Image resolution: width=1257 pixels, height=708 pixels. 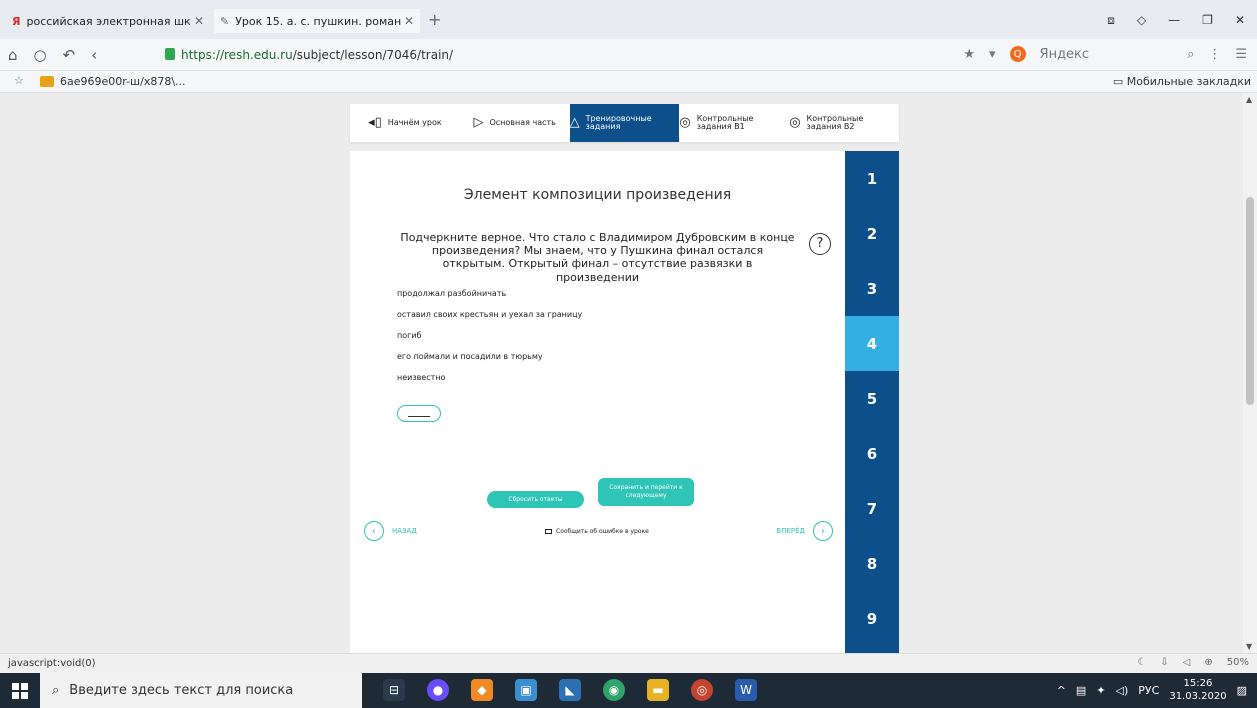 What do you see at coordinates (872, 563) in the screenshot?
I see `task-number-8: 8` at bounding box center [872, 563].